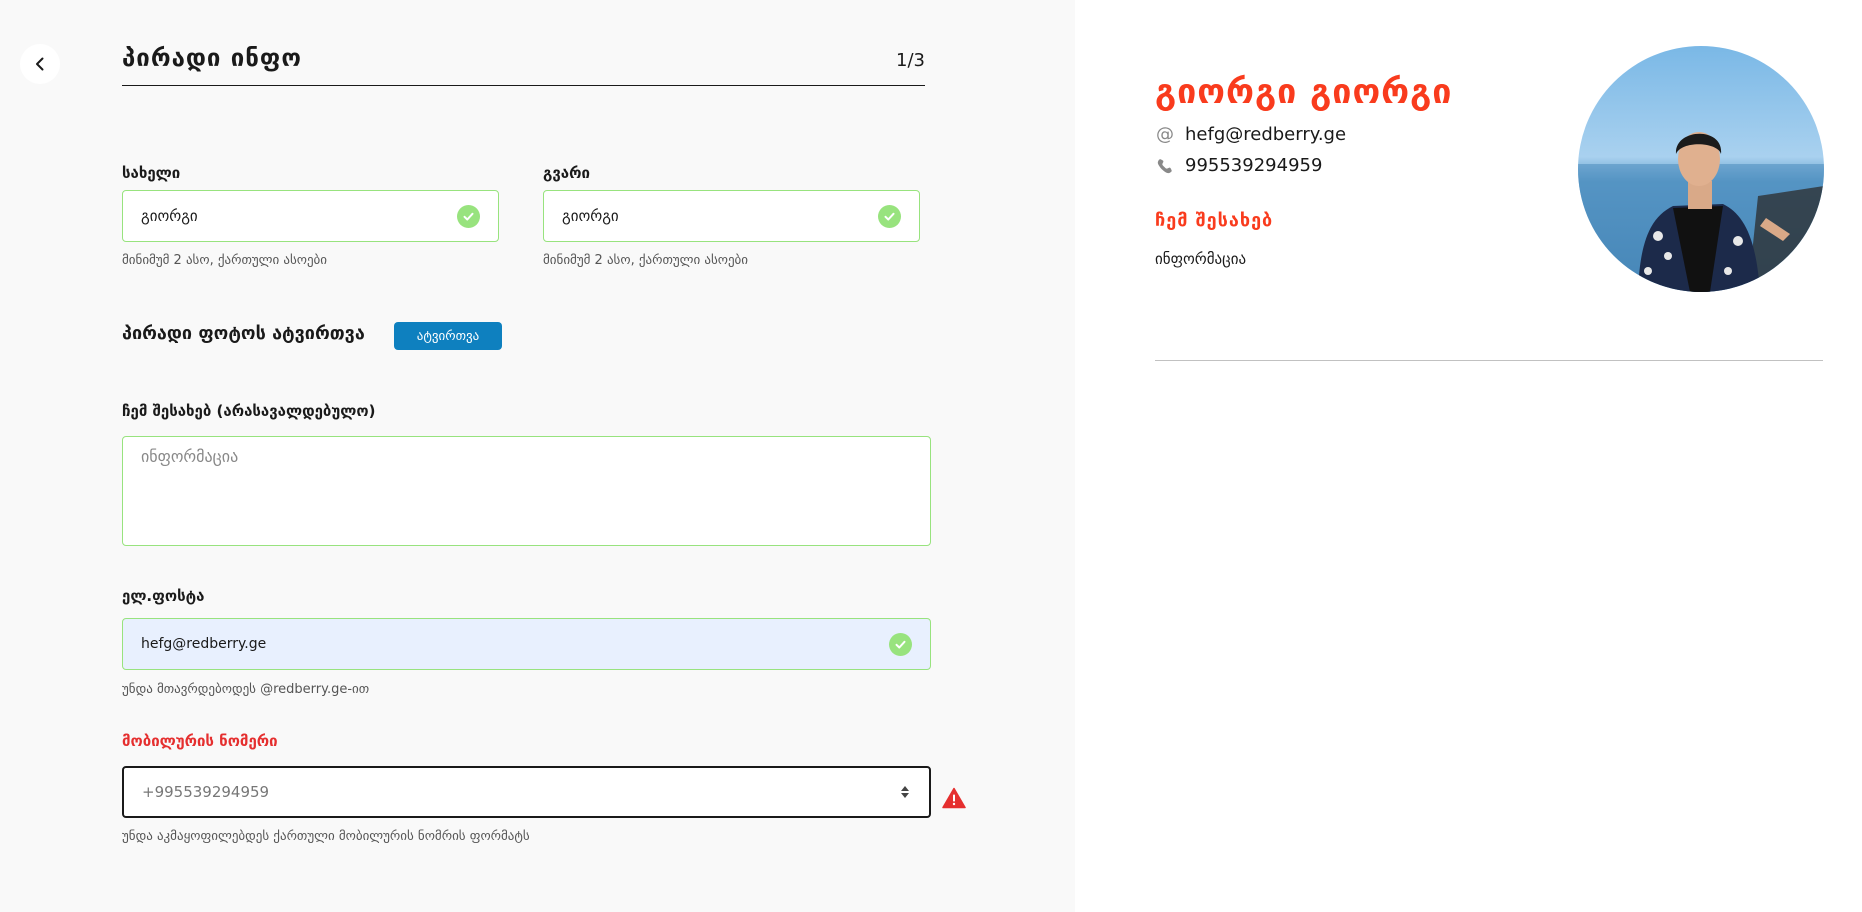 The width and height of the screenshot is (1862, 912). What do you see at coordinates (905, 795) in the screenshot?
I see `spin-down-icon` at bounding box center [905, 795].